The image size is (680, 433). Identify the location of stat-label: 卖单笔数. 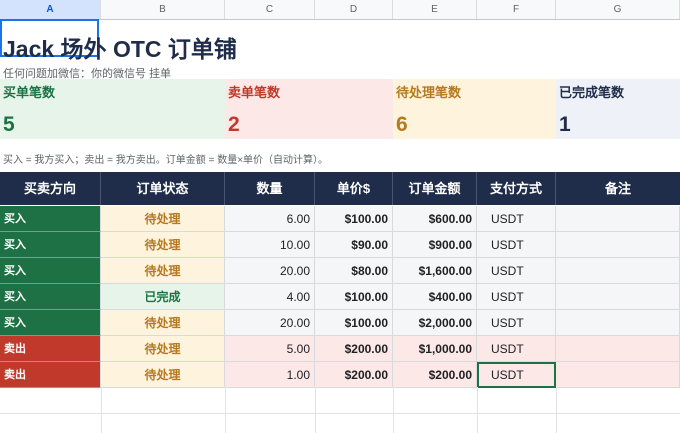
(254, 92).